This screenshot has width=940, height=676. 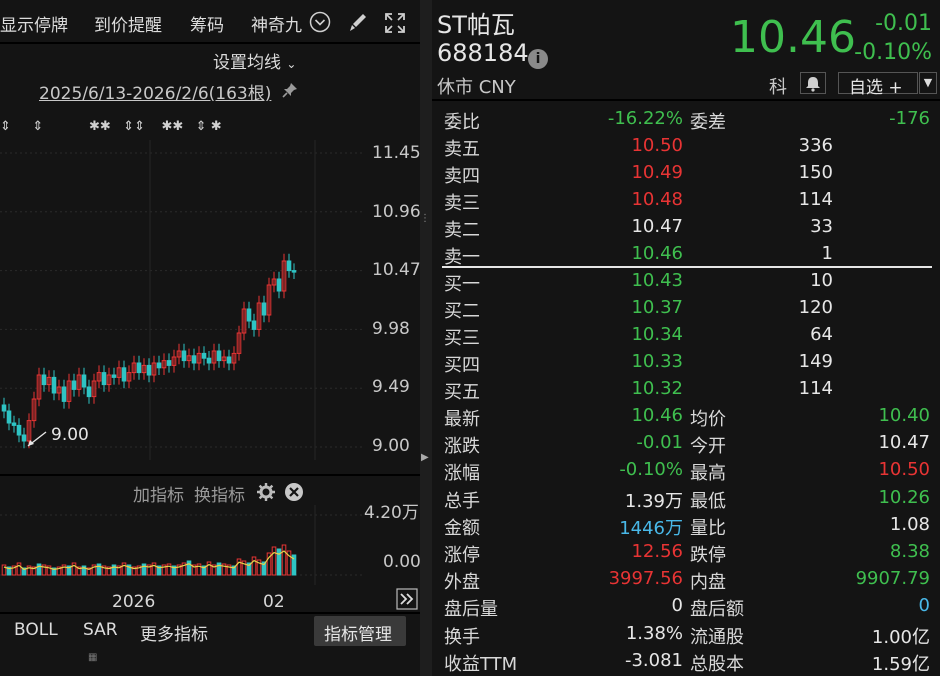 I want to click on stat-value: -0.10%, so click(x=651, y=470).